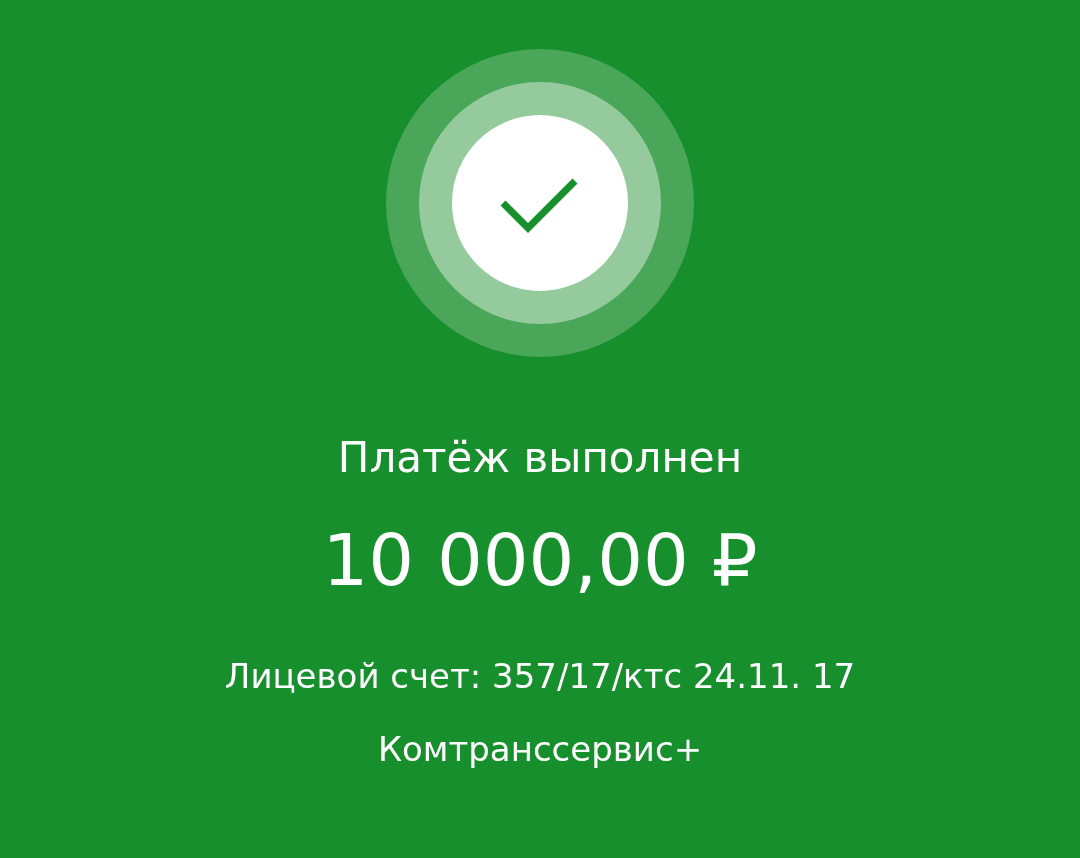  Describe the element at coordinates (540, 676) in the screenshot. I see `account-details: Лицевой счет: 357/17/ктс 24.11. 17` at that location.